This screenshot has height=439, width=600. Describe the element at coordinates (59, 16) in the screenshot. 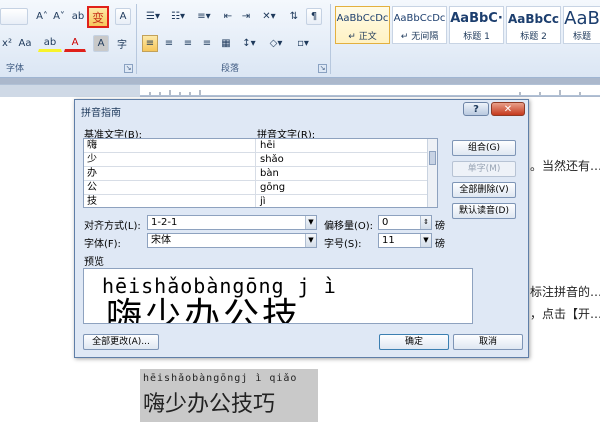

I see `shrink-font-button: A˅` at that location.